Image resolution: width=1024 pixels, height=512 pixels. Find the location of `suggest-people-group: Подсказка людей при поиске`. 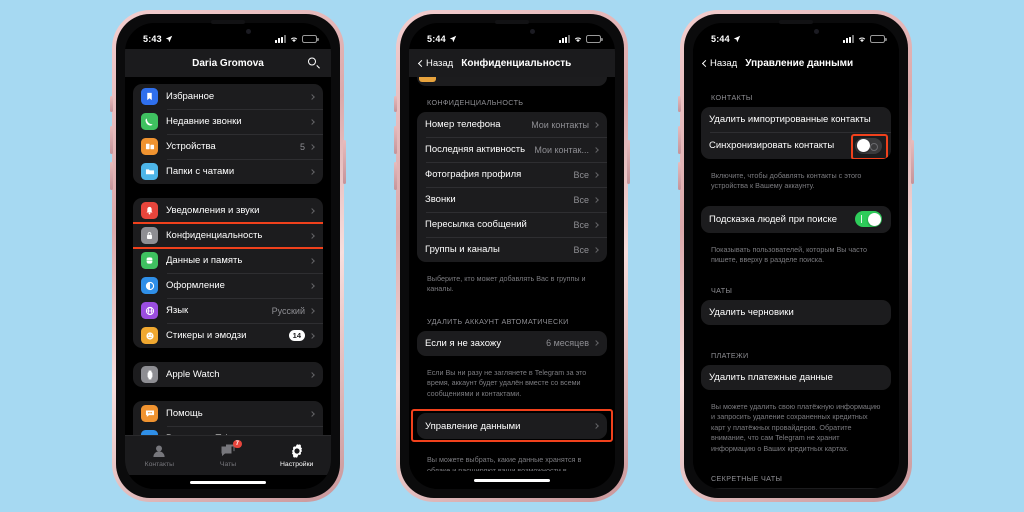

suggest-people-group: Подсказка людей при поиске is located at coordinates (796, 219).